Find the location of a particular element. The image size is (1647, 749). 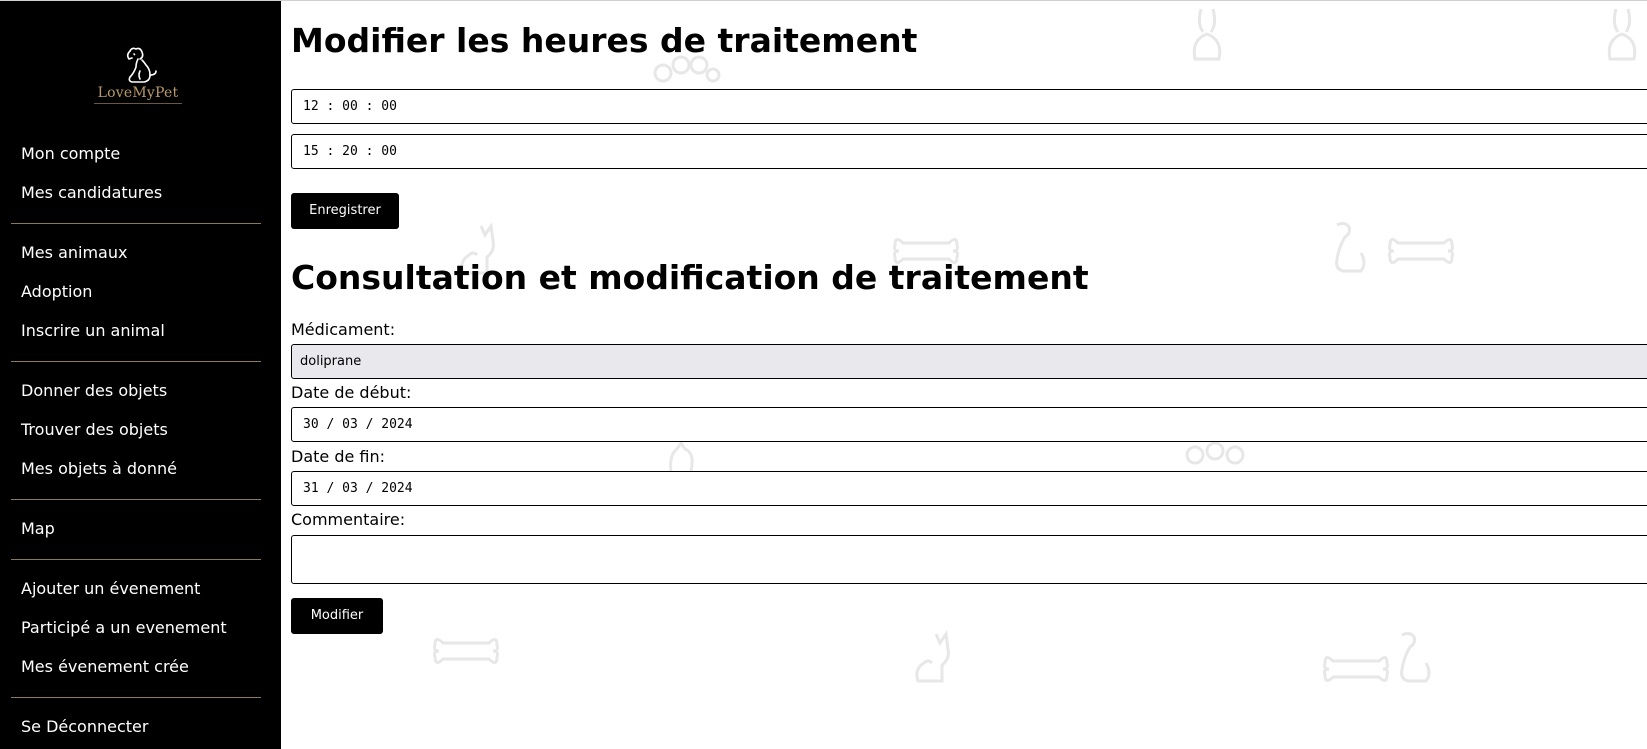

end-date-label: Date de fin: is located at coordinates (338, 456).